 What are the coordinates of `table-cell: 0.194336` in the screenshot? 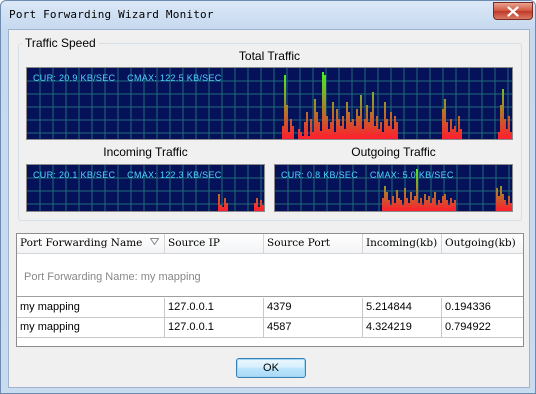 It's located at (468, 307).